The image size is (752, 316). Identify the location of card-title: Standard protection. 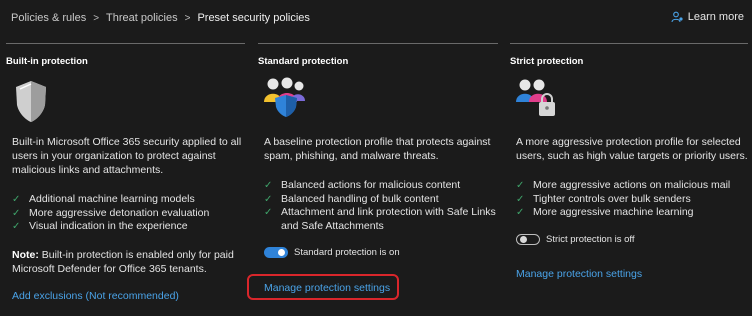
(303, 61).